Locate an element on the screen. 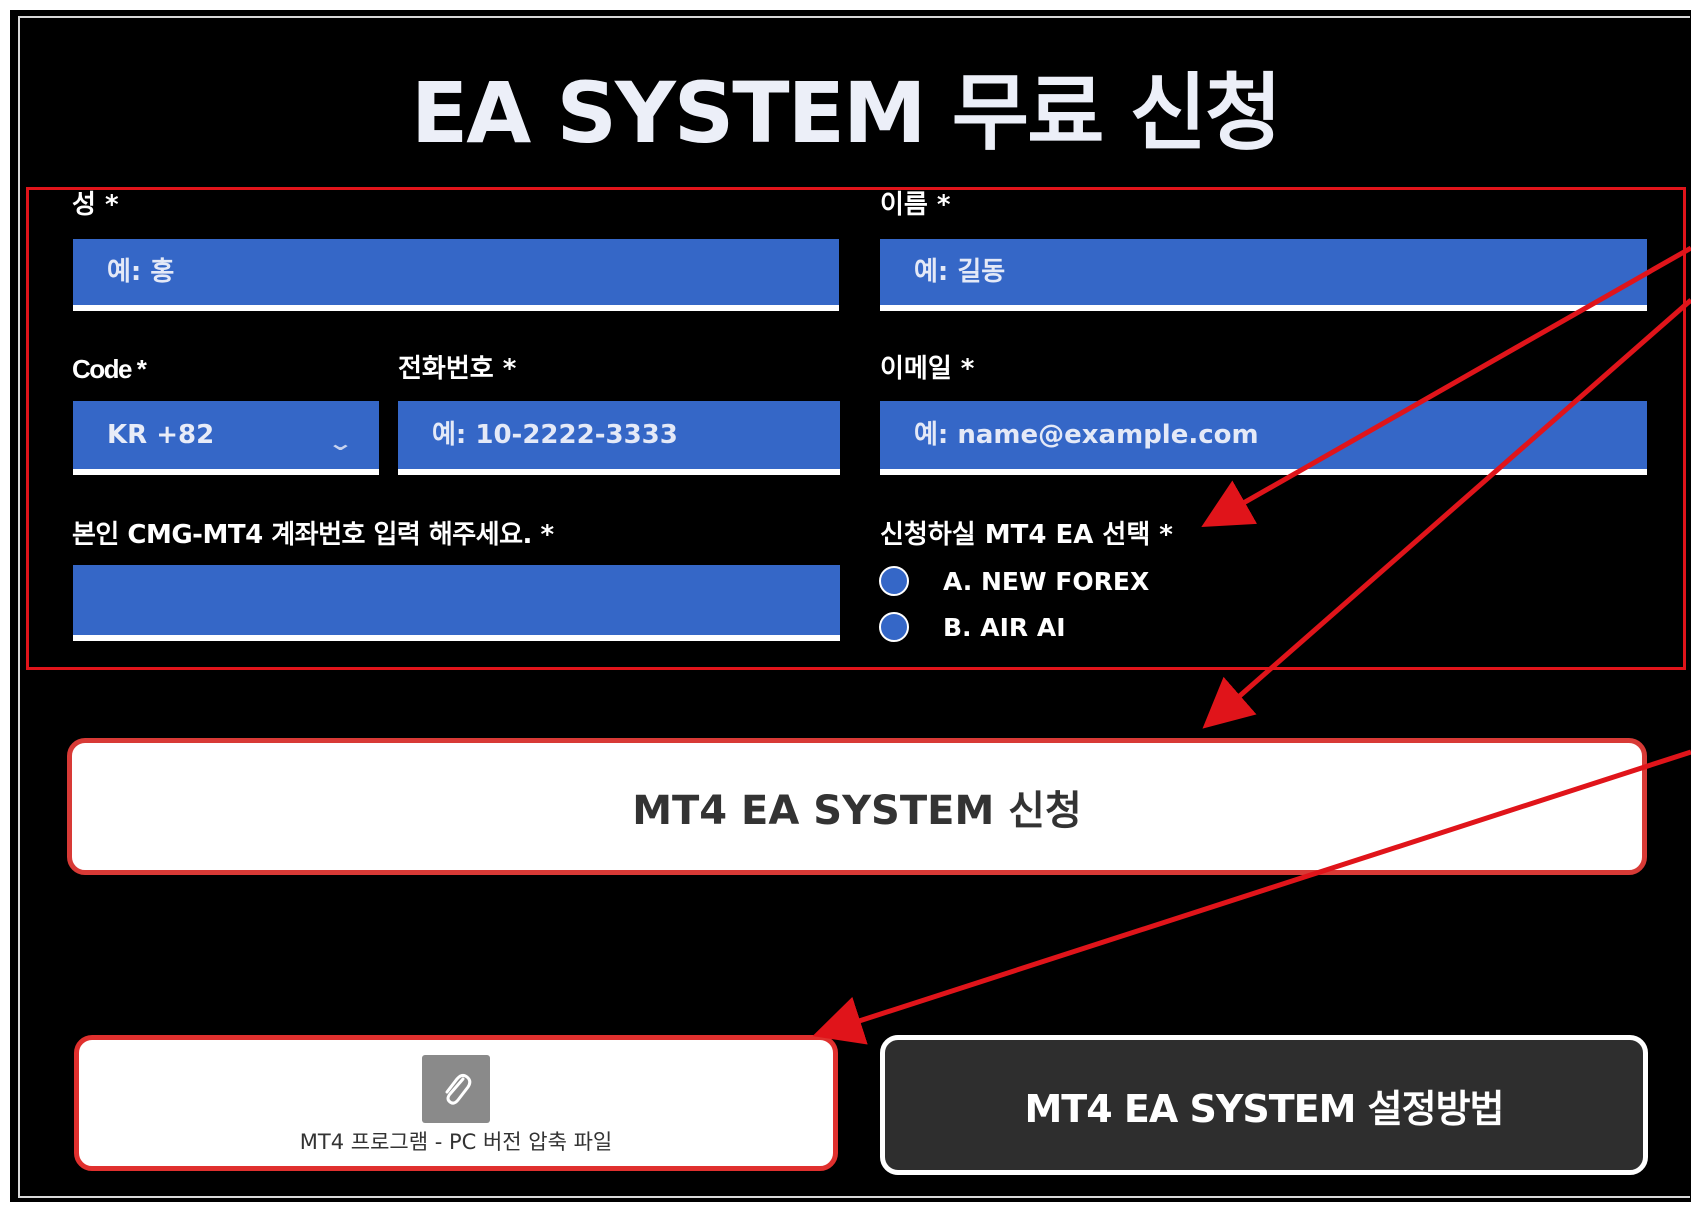 The width and height of the screenshot is (1691, 1215). first-name-label: 이름 * is located at coordinates (915, 205).